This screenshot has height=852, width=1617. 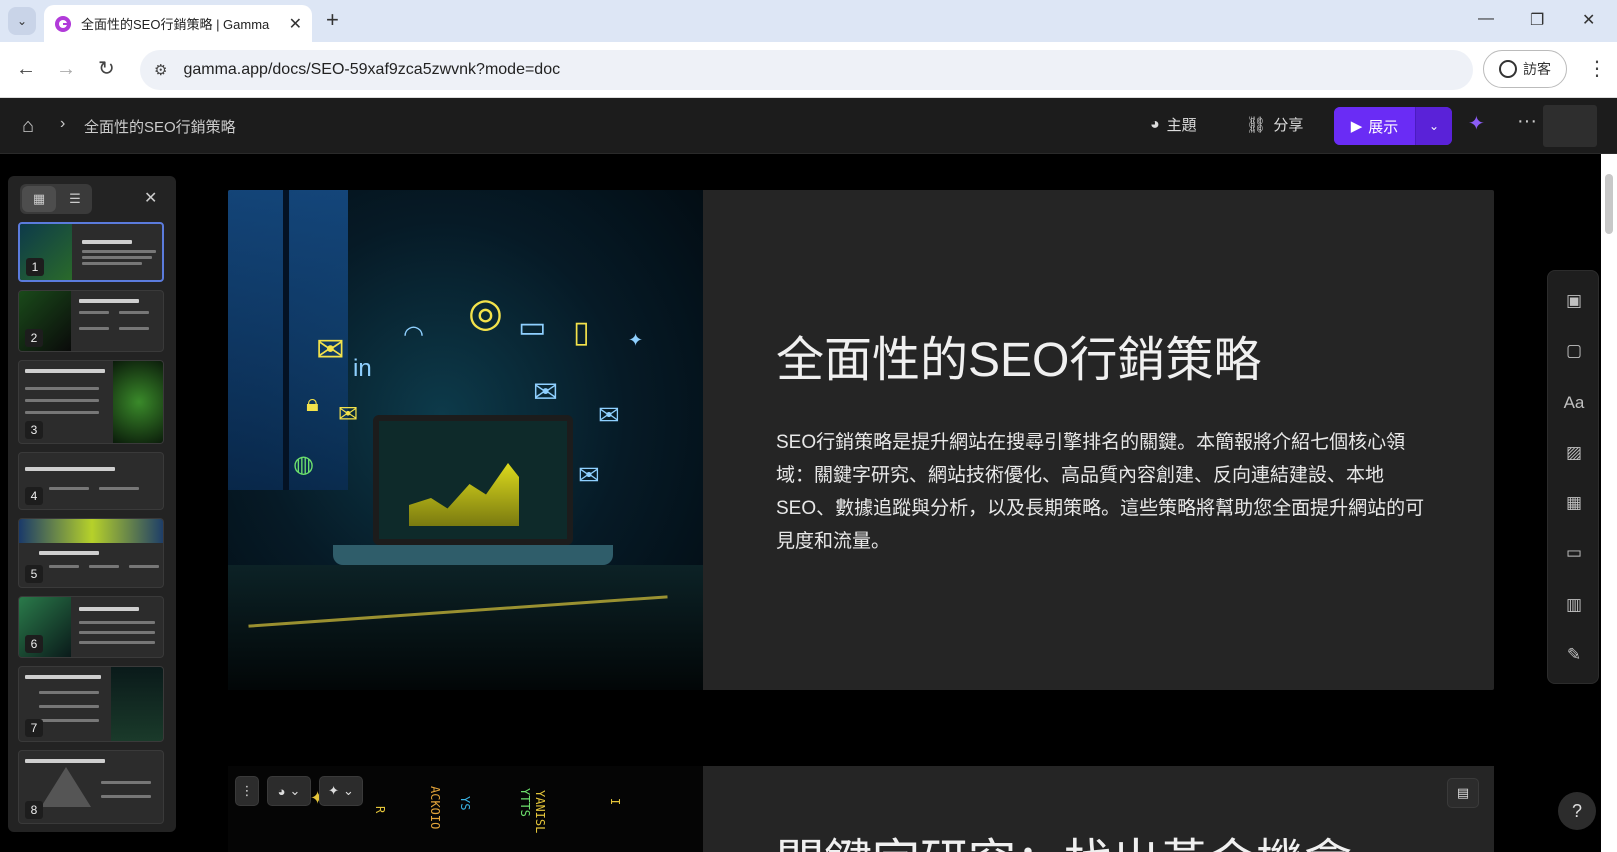 I want to click on slide-thumbnail: 3, so click(x=91, y=402).